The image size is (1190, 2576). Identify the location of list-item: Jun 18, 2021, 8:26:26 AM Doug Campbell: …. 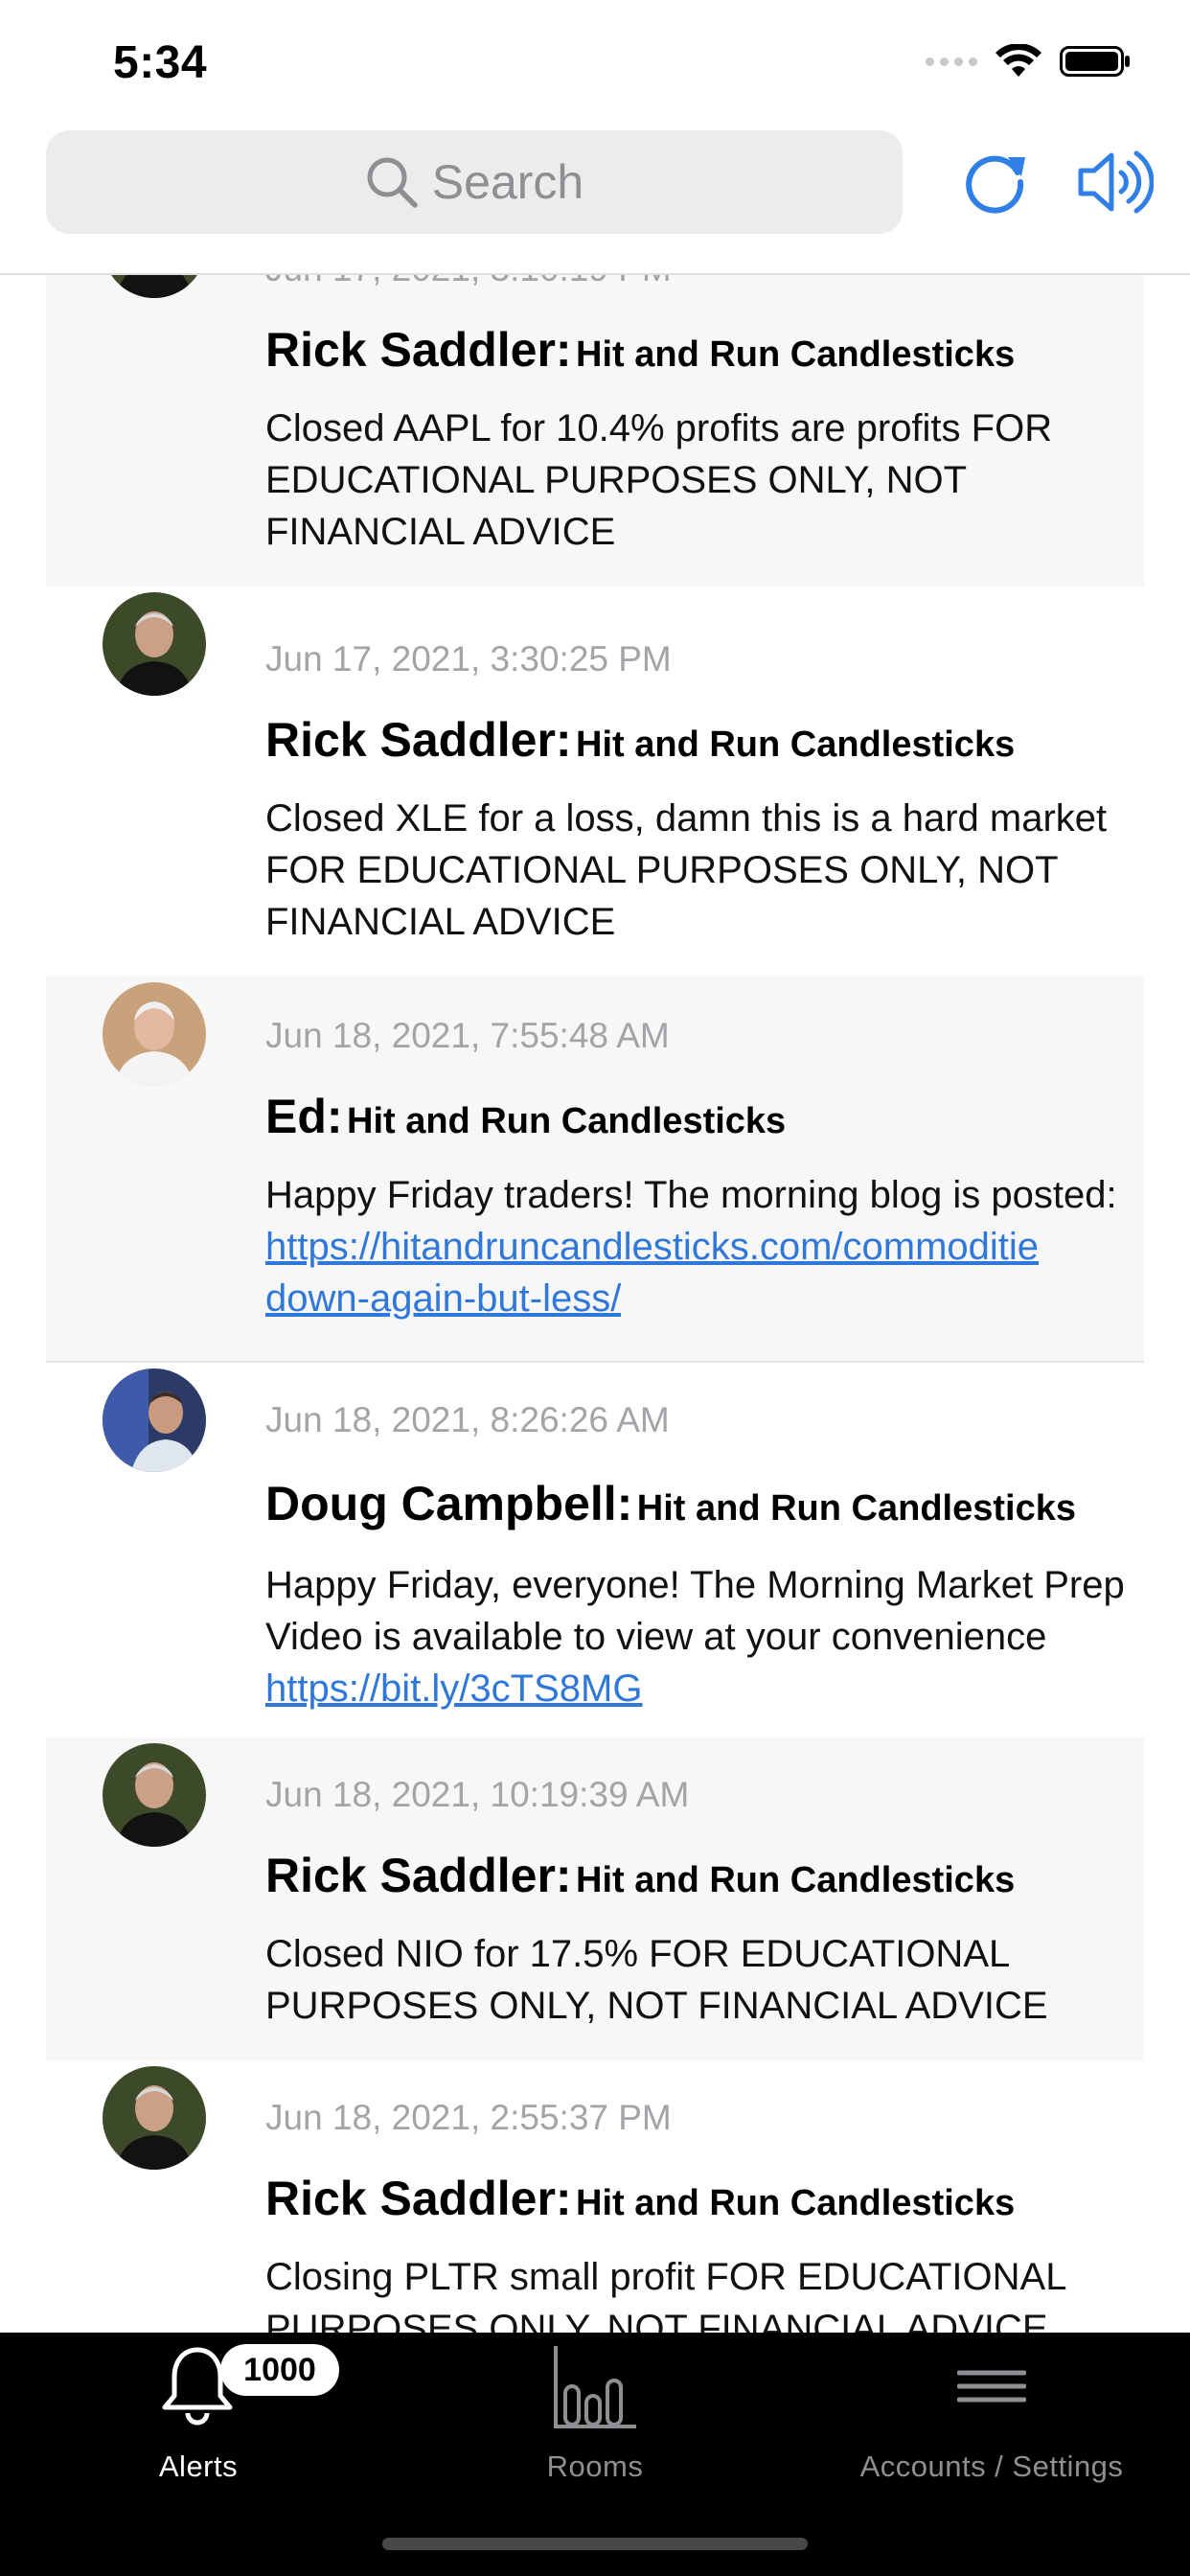
(595, 1550).